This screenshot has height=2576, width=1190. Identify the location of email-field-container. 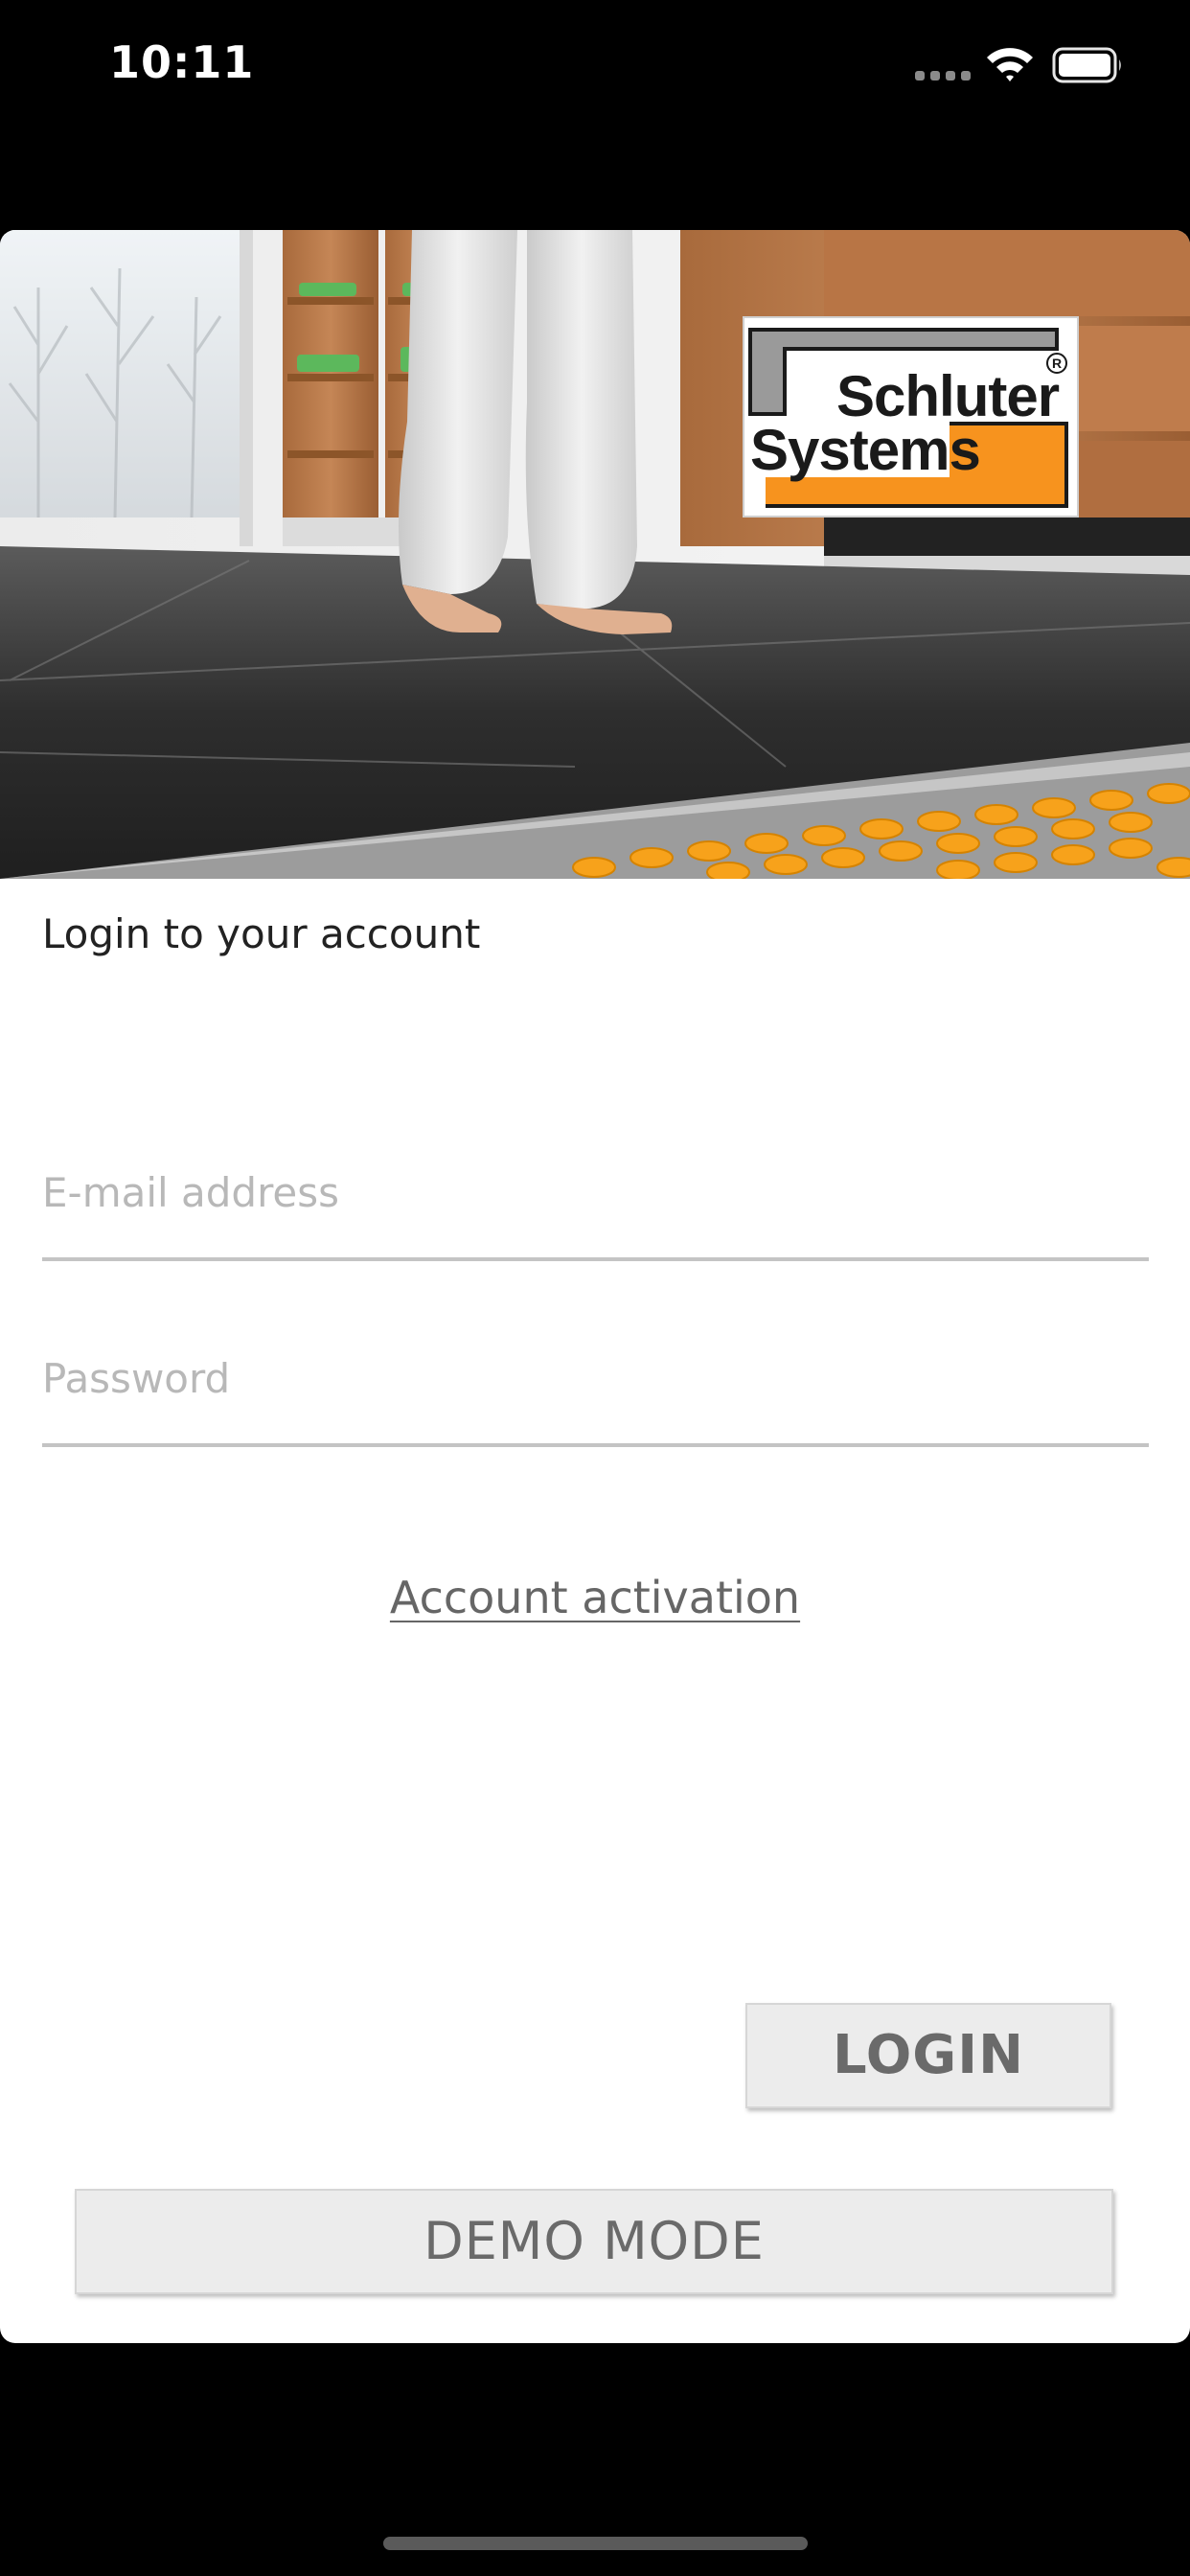
(595, 1208).